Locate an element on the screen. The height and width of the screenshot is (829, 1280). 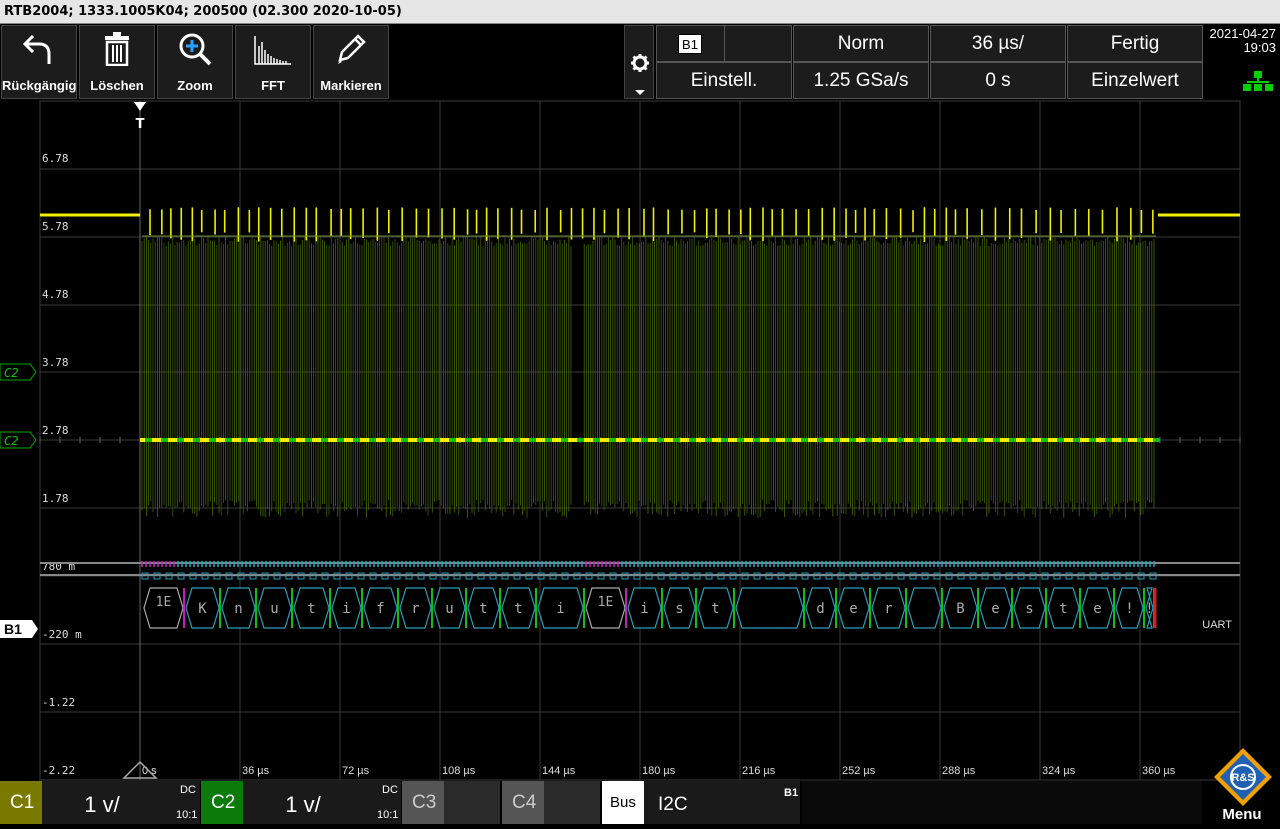
y-axis-label: -2.22 is located at coordinates (58, 770).